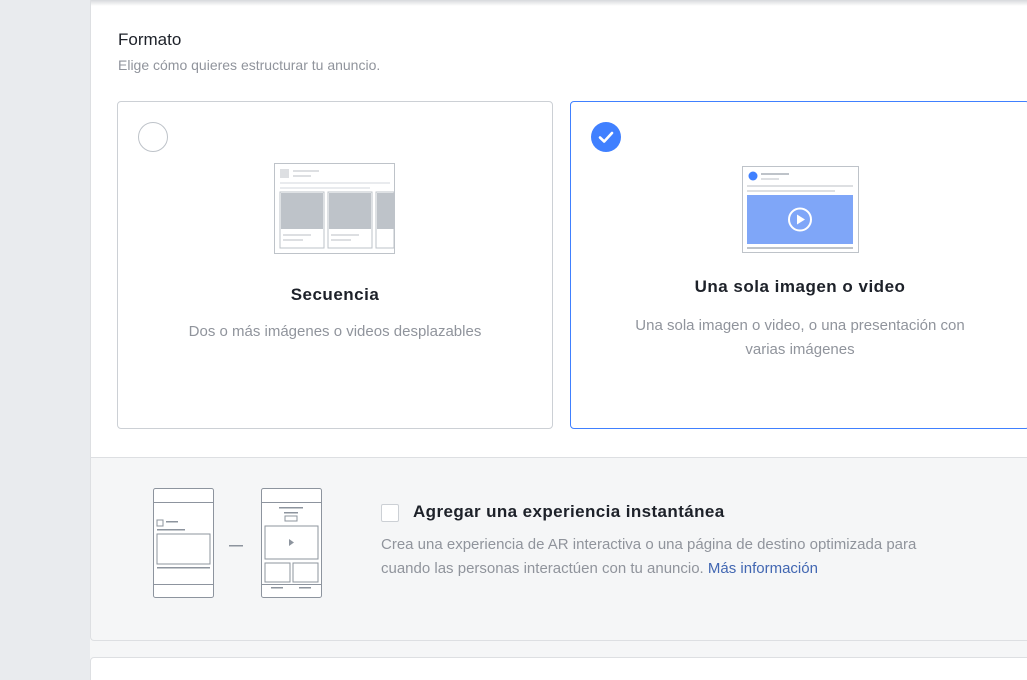 The image size is (1027, 680). What do you see at coordinates (390, 513) in the screenshot?
I see `instant-experience-checkbox` at bounding box center [390, 513].